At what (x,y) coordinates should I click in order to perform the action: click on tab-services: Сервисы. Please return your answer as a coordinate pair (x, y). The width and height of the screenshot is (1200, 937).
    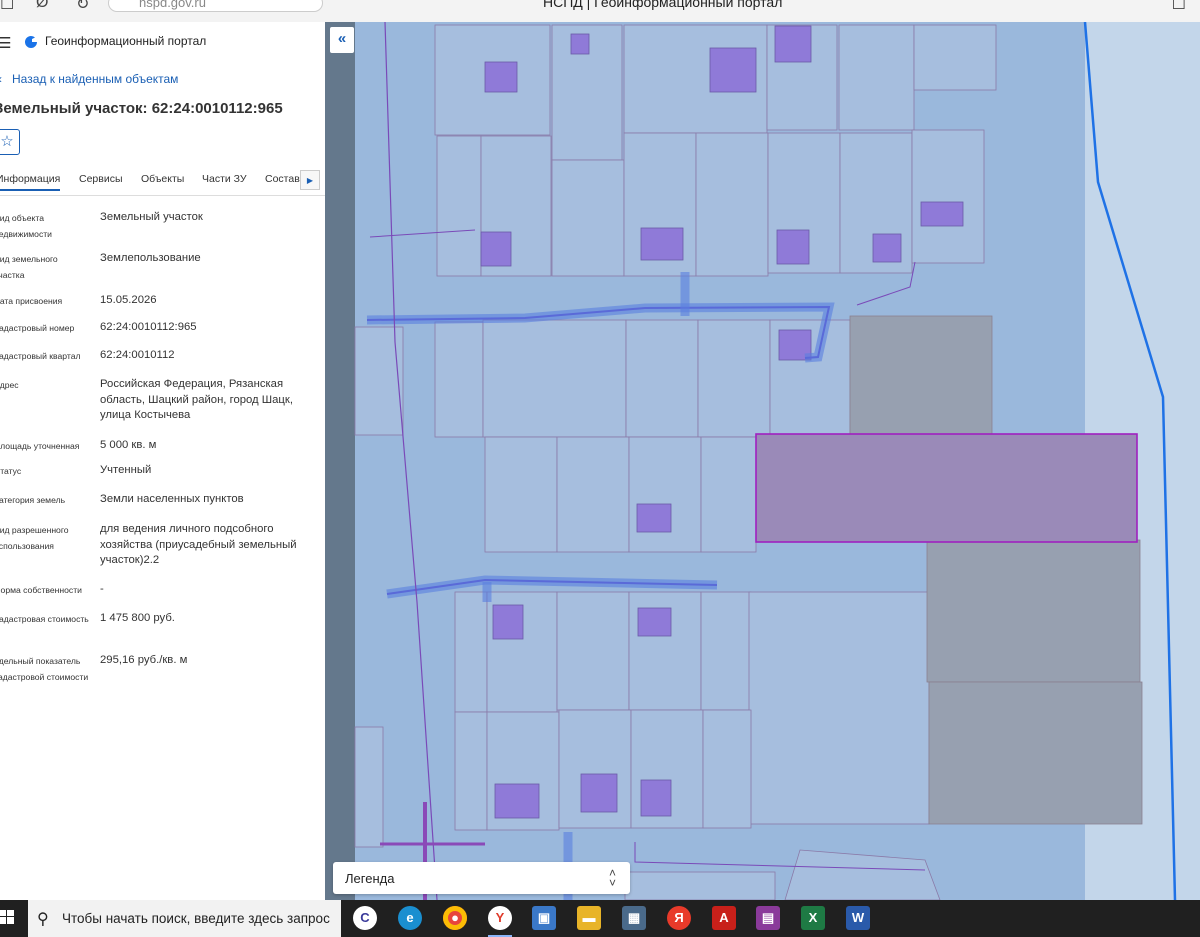
    Looking at the image, I should click on (101, 179).